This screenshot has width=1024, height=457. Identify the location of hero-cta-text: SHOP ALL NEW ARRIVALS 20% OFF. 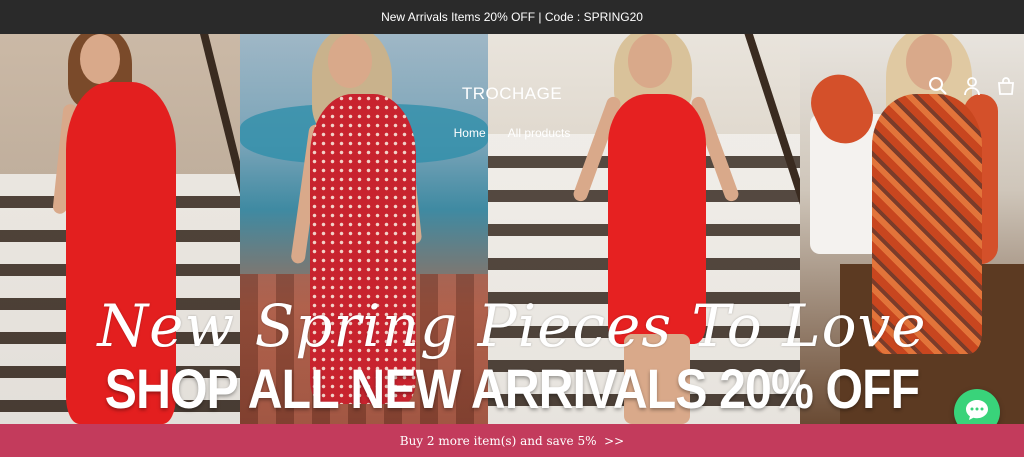
(512, 388).